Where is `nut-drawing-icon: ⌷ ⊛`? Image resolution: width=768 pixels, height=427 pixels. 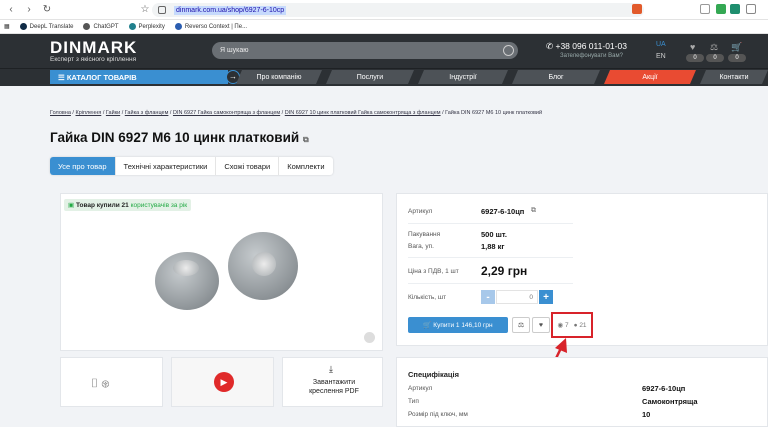
nut-drawing-icon: ⌷ ⊛ is located at coordinates (100, 383).